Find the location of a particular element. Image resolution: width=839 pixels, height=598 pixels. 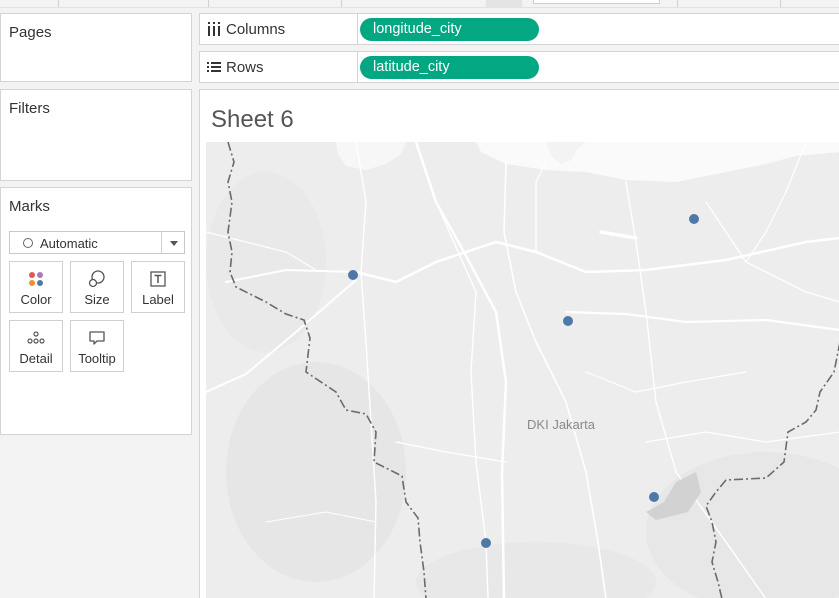

size-button: Size is located at coordinates (97, 287).